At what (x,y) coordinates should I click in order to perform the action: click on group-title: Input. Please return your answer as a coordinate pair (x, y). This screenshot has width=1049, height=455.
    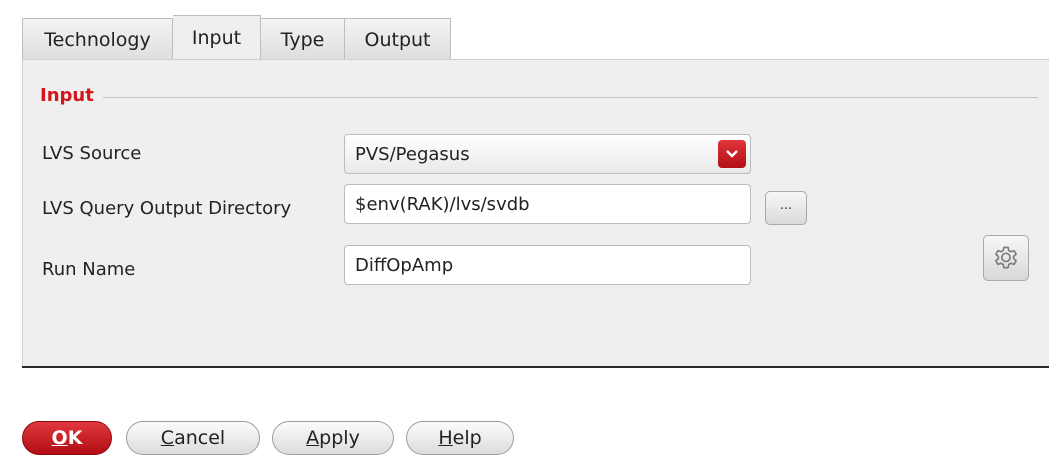
    Looking at the image, I should click on (70, 95).